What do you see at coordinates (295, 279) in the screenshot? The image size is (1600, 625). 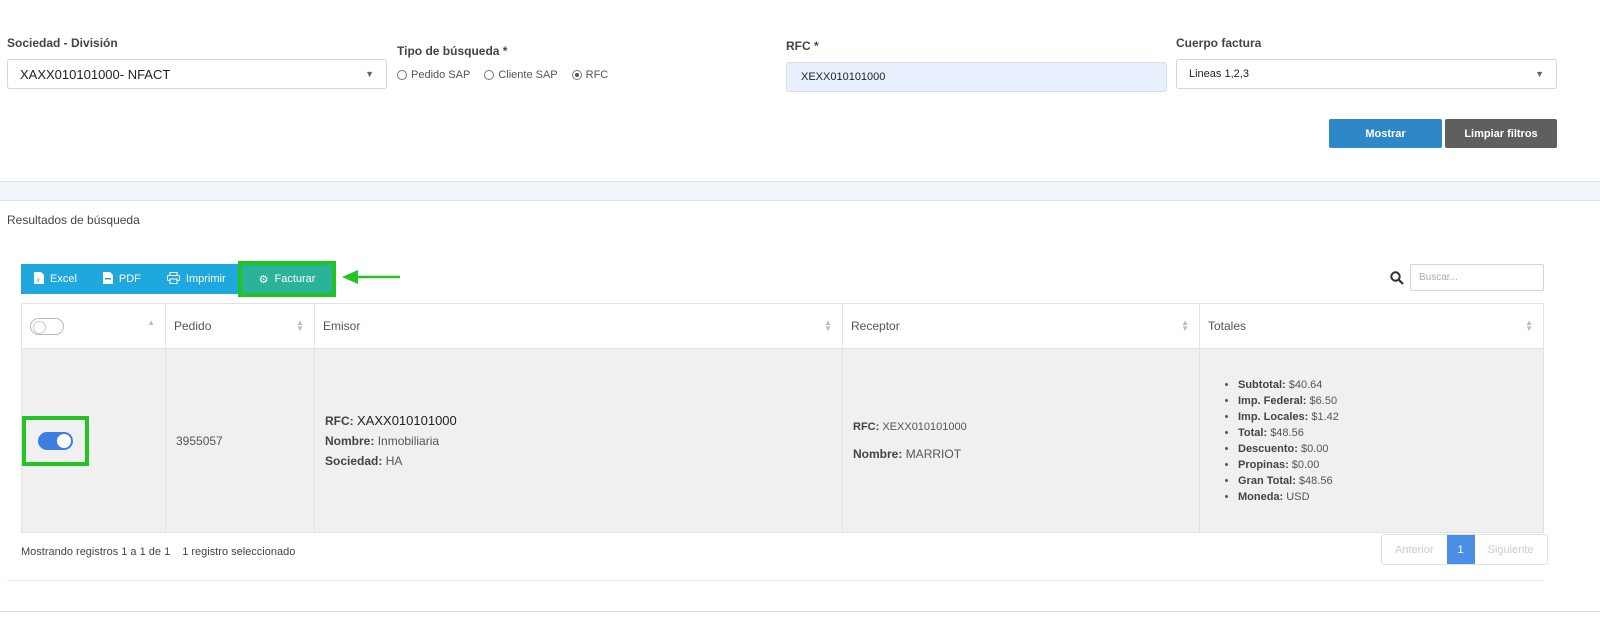 I see `facturar-label: Facturar` at bounding box center [295, 279].